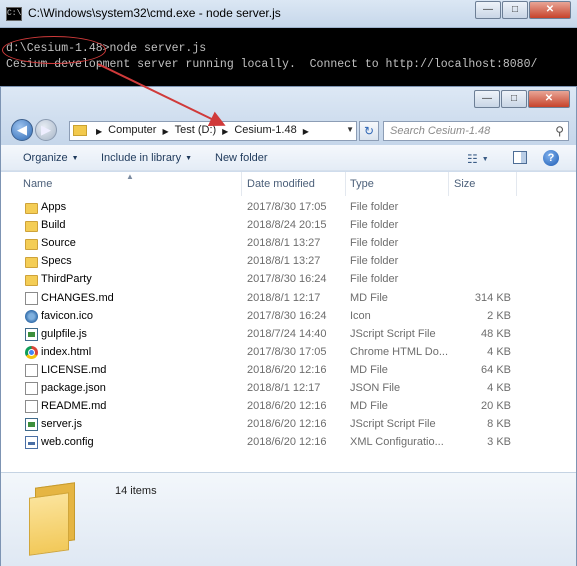 This screenshot has width=577, height=566. I want to click on file-name: Source, so click(58, 243).